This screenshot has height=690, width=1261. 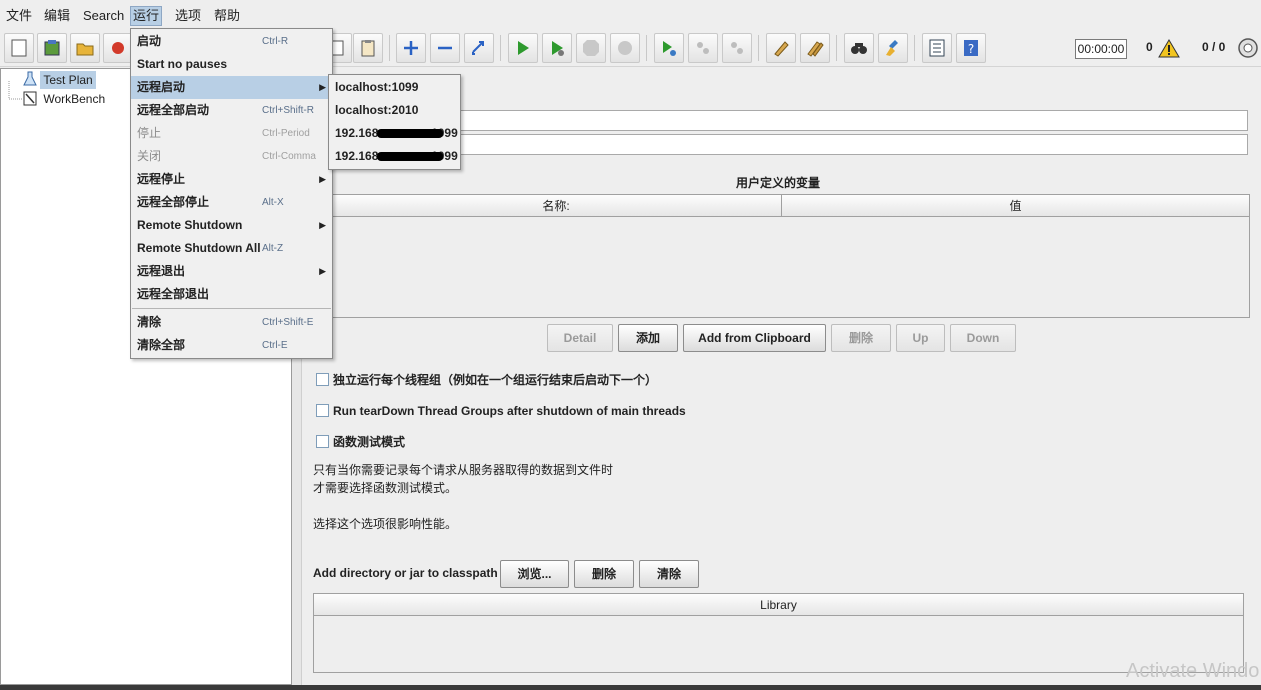 I want to click on shutdown-icon, so click(x=625, y=48).